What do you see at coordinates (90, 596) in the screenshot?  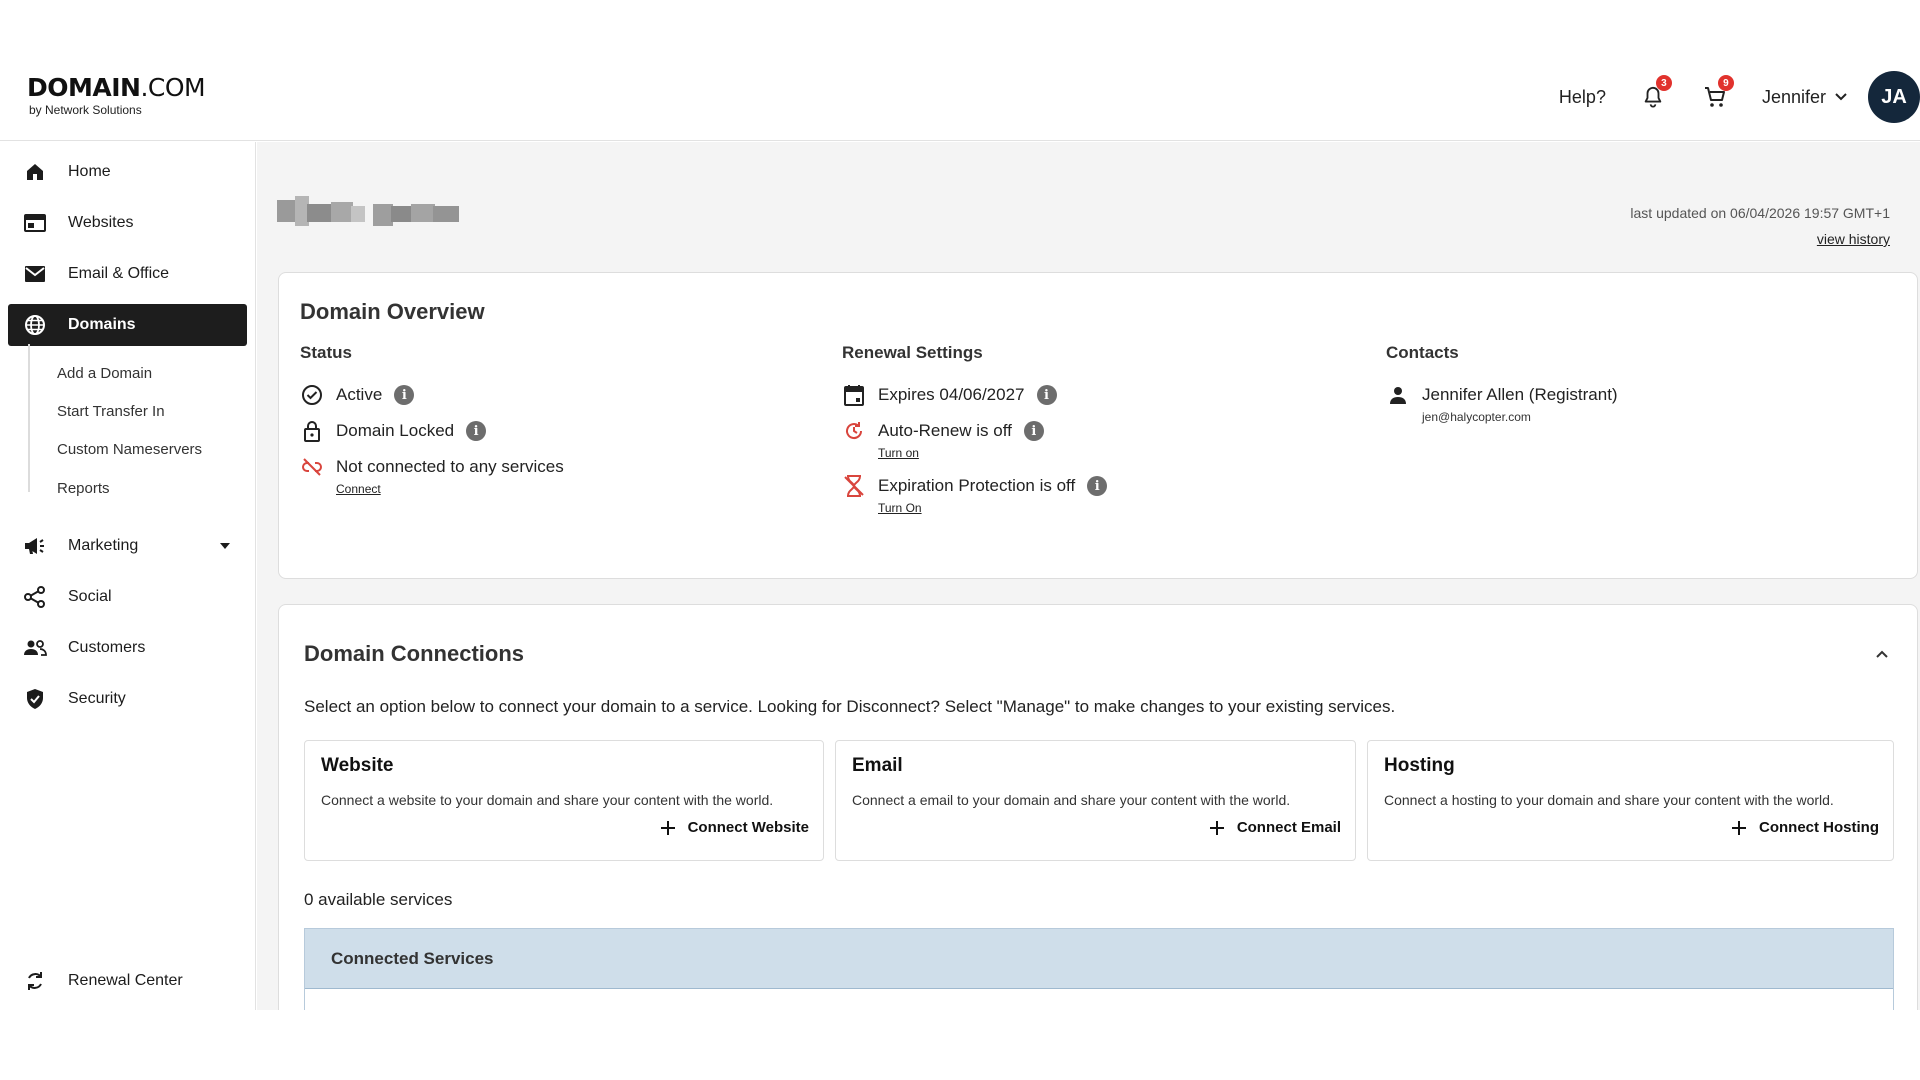 I see `sidebar-item-label: Social` at bounding box center [90, 596].